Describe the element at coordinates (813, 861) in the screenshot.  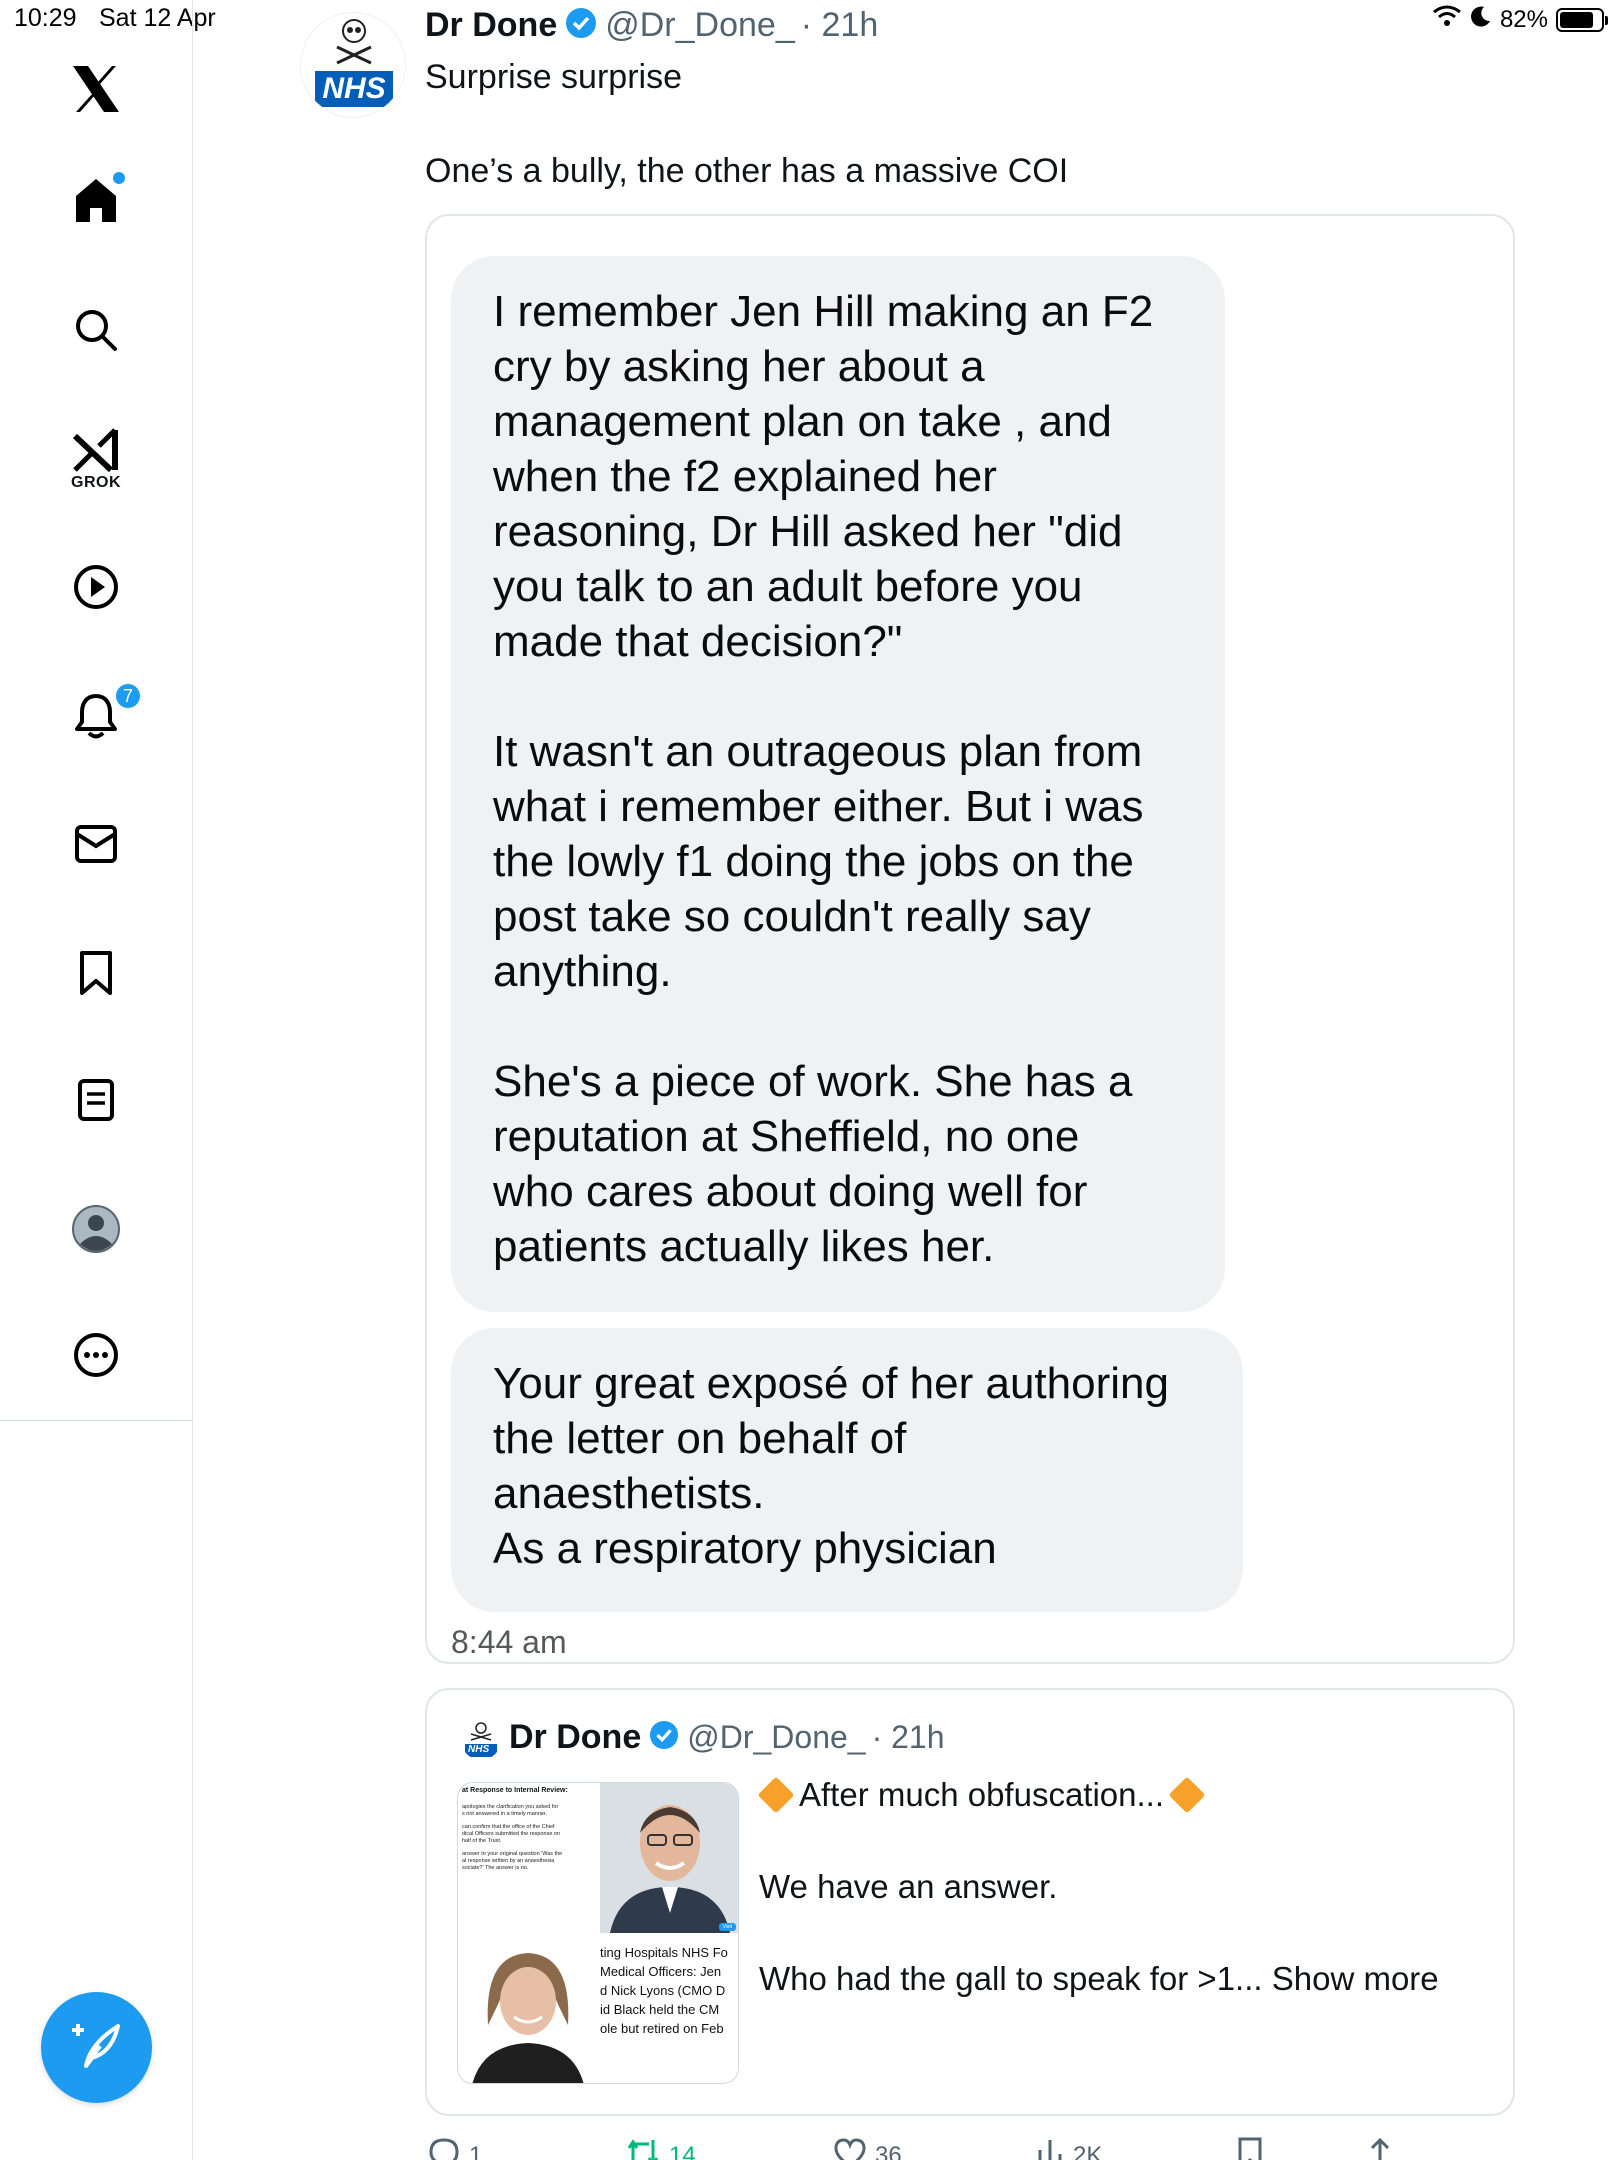
I see `message-line: the lowly f1 doing the jobs on the` at that location.